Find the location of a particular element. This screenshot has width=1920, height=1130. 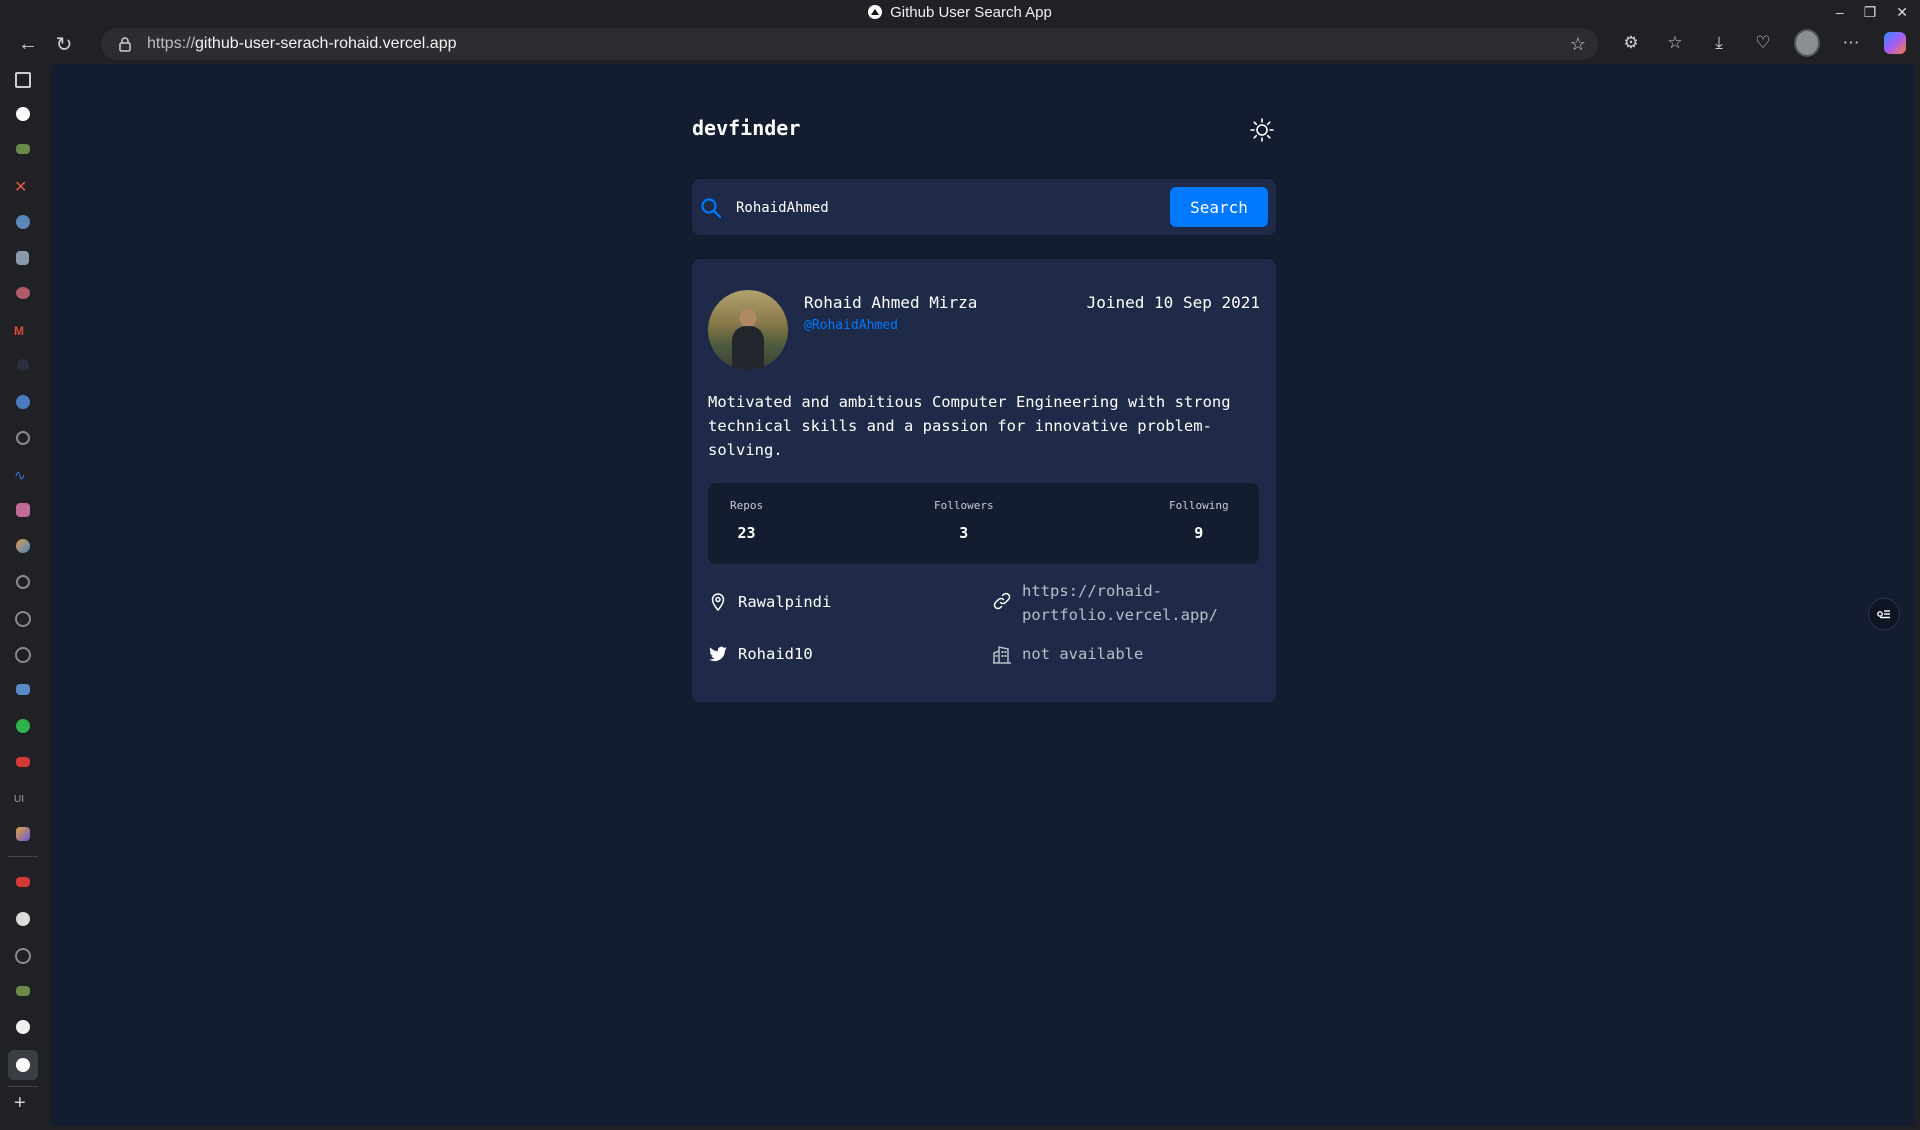

app-header: devfinder is located at coordinates (984, 131).